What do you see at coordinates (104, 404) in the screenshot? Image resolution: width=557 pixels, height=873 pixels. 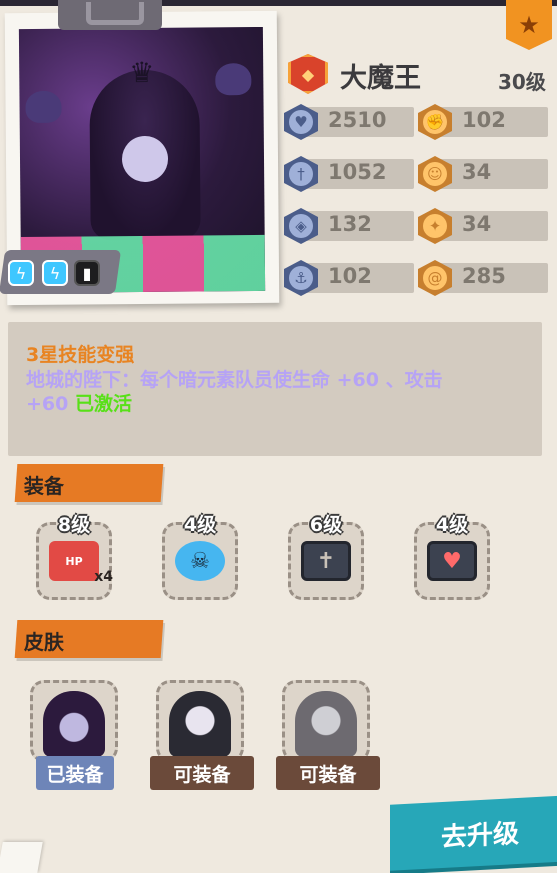 I see `skill-status: 已激活` at bounding box center [104, 404].